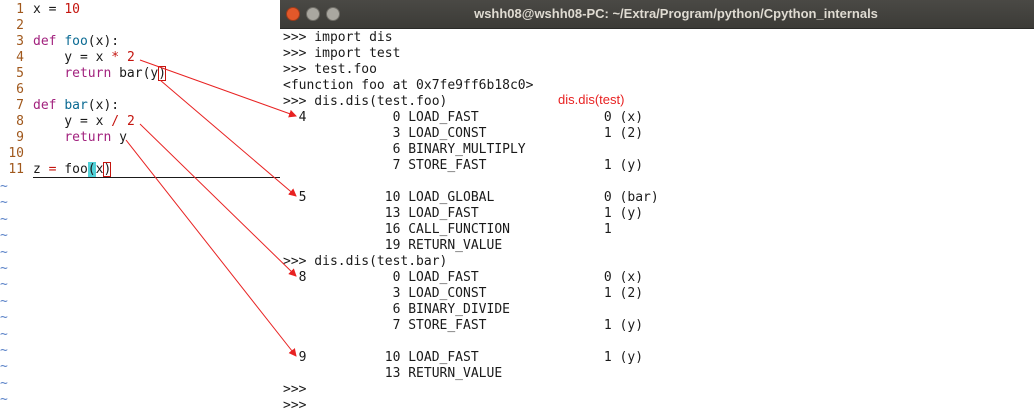 The width and height of the screenshot is (1034, 414). What do you see at coordinates (393, 245) in the screenshot?
I see `terminal-line: 19 RETURN_VALUE` at bounding box center [393, 245].